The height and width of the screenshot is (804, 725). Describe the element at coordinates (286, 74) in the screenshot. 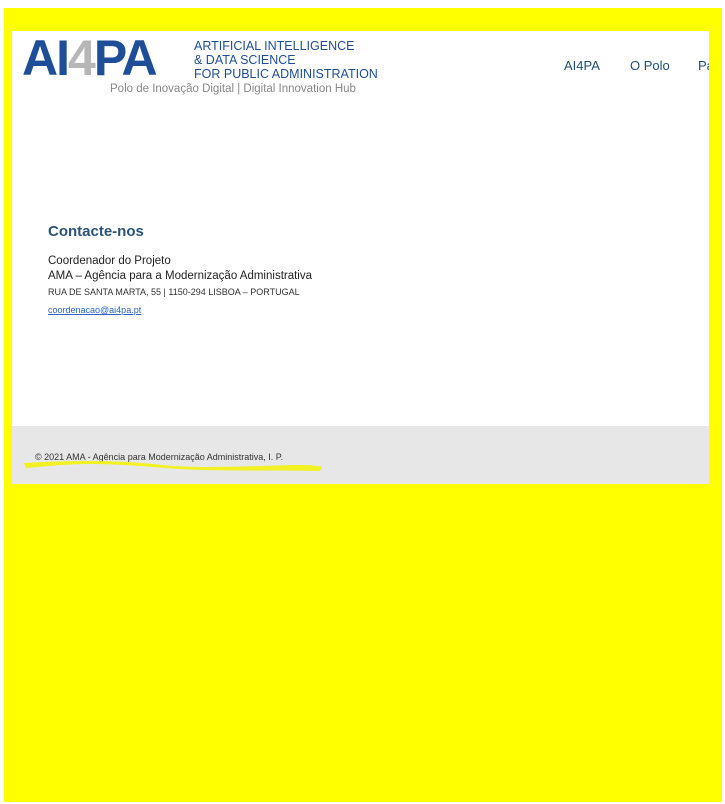

I see `logo-line-3: FOR PUBLIC ADMINISTRATION` at that location.